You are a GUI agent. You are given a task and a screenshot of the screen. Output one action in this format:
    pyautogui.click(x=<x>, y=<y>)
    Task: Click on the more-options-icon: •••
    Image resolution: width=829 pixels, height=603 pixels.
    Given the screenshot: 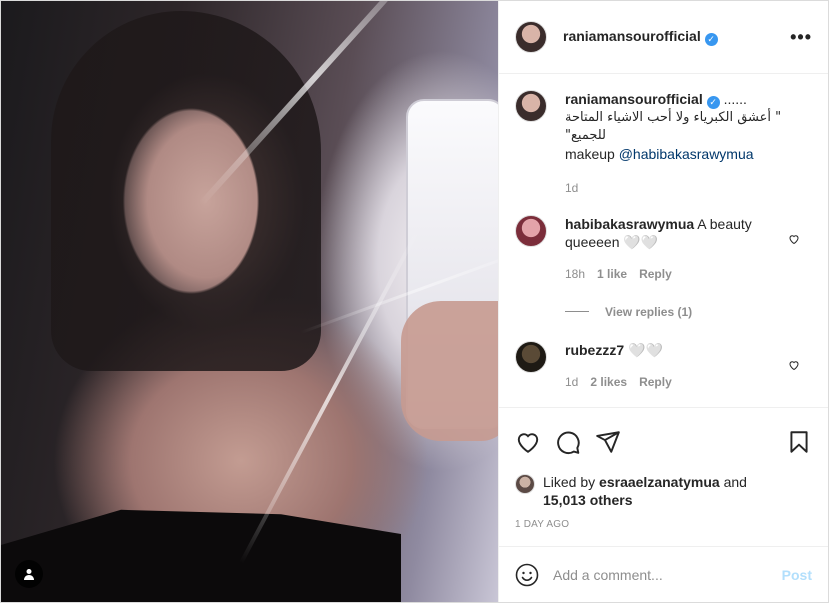 What is the action you would take?
    pyautogui.click(x=801, y=37)
    